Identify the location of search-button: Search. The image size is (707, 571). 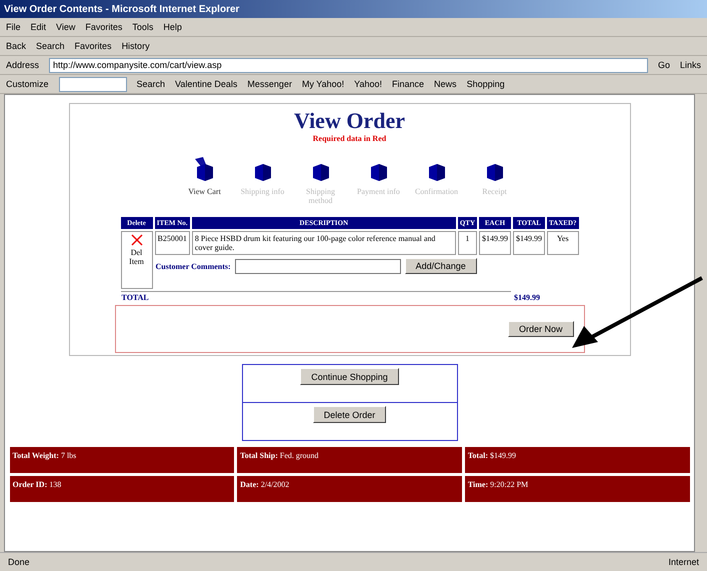
(151, 84).